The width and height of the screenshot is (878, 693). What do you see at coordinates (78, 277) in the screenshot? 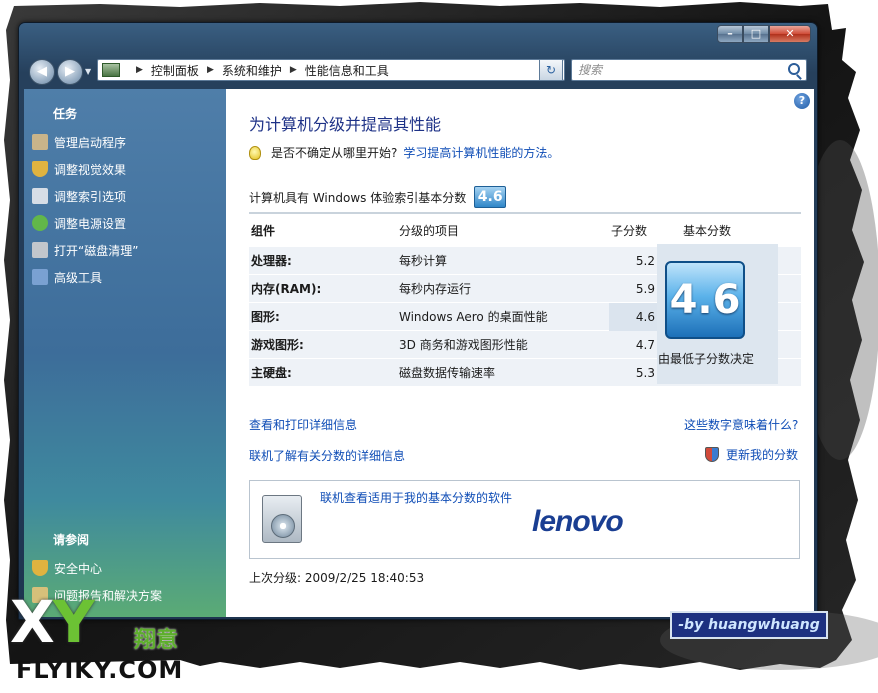
I see `task-label: 高级工具` at bounding box center [78, 277].